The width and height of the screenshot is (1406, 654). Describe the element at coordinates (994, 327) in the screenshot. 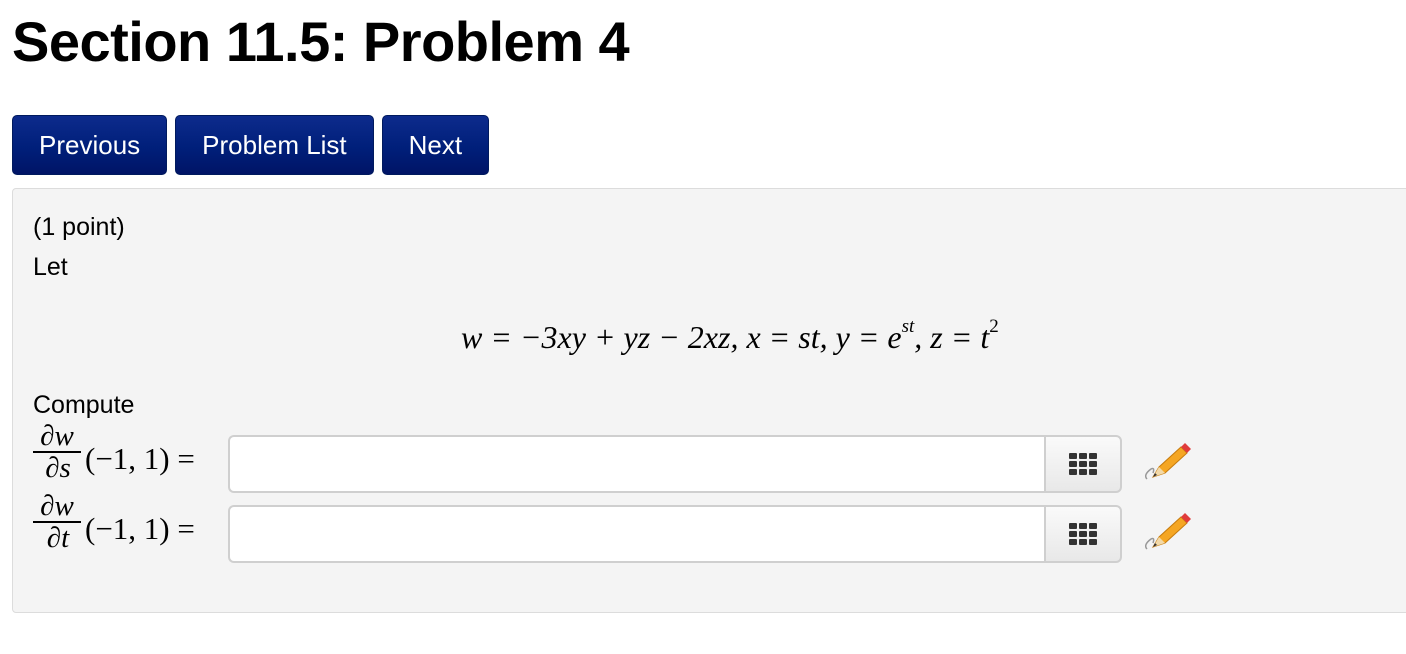

I see `equation-z-exponent: 2` at that location.